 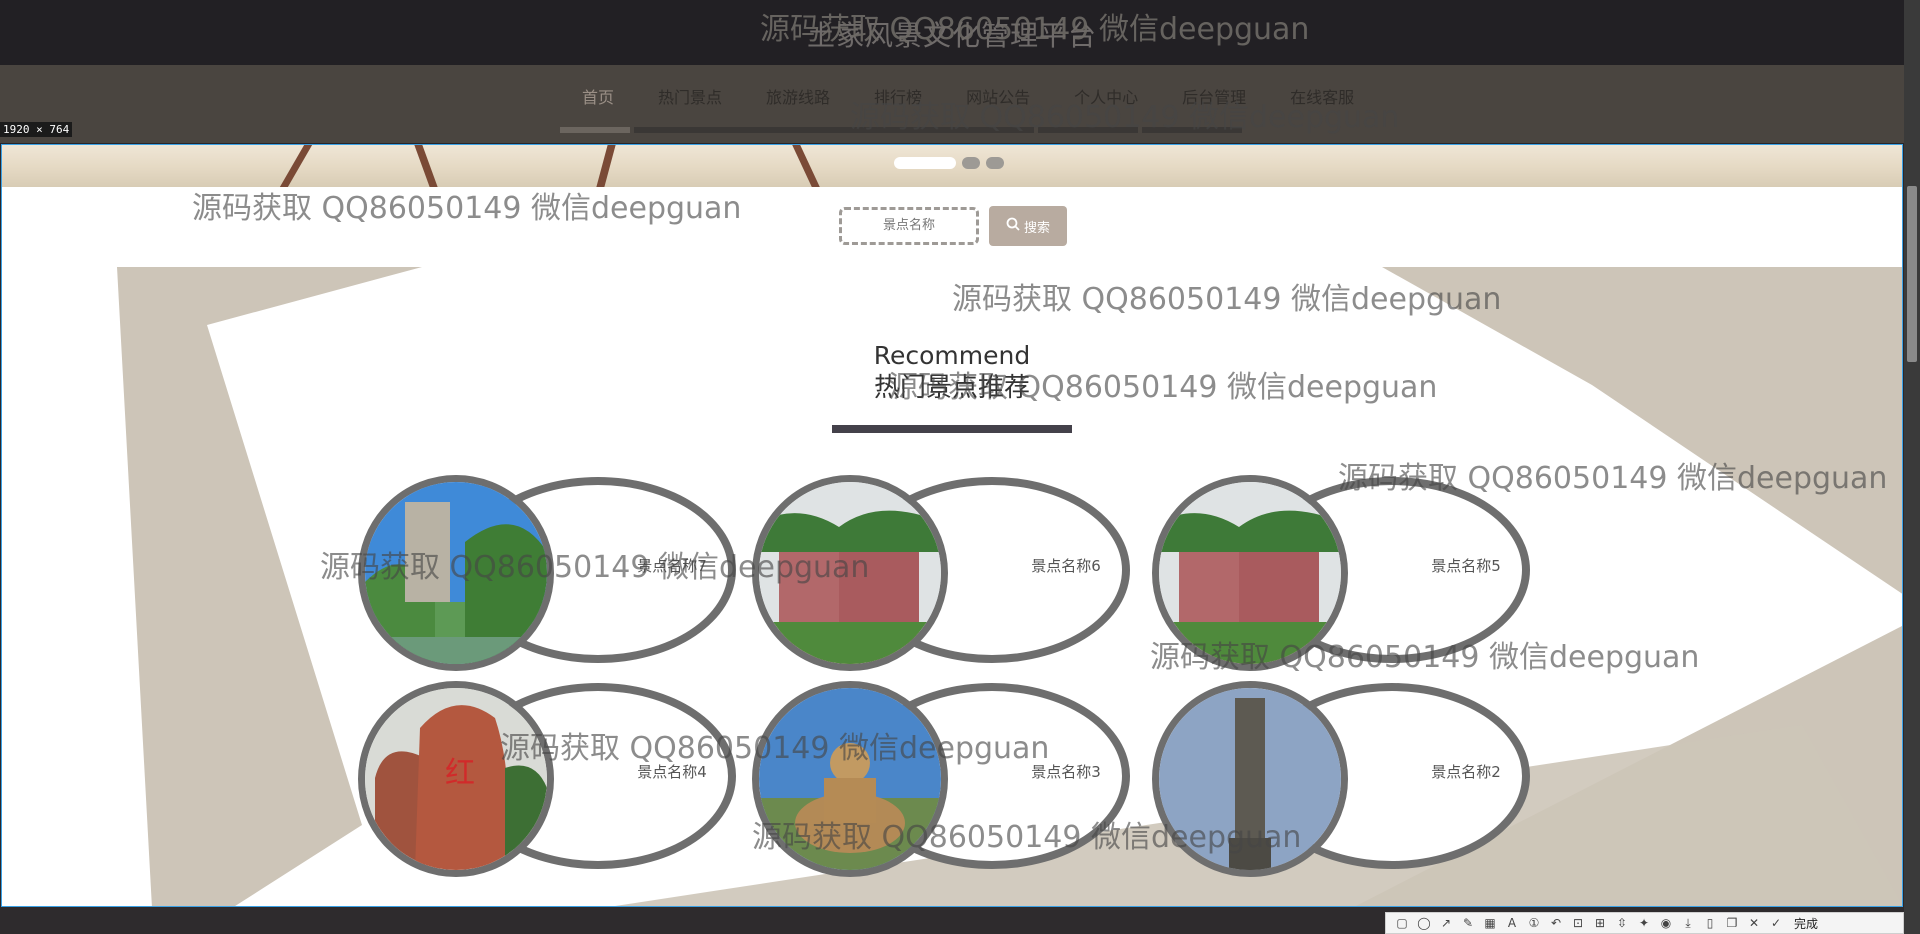 What do you see at coordinates (1446, 923) in the screenshot?
I see `arrow-icon: ↗` at bounding box center [1446, 923].